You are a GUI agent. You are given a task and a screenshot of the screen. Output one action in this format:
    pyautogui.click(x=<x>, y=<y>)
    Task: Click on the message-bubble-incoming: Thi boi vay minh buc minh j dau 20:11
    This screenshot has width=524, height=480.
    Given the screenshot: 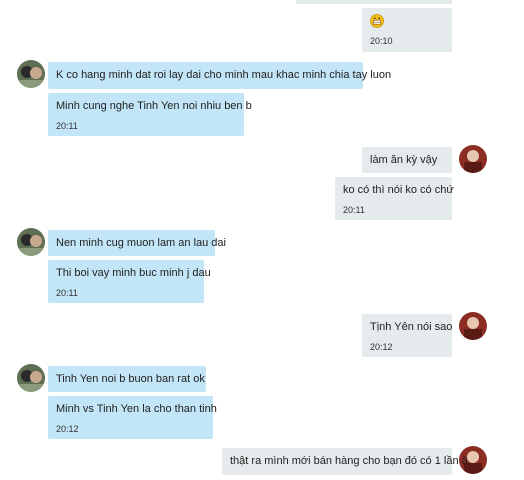 What is the action you would take?
    pyautogui.click(x=129, y=281)
    